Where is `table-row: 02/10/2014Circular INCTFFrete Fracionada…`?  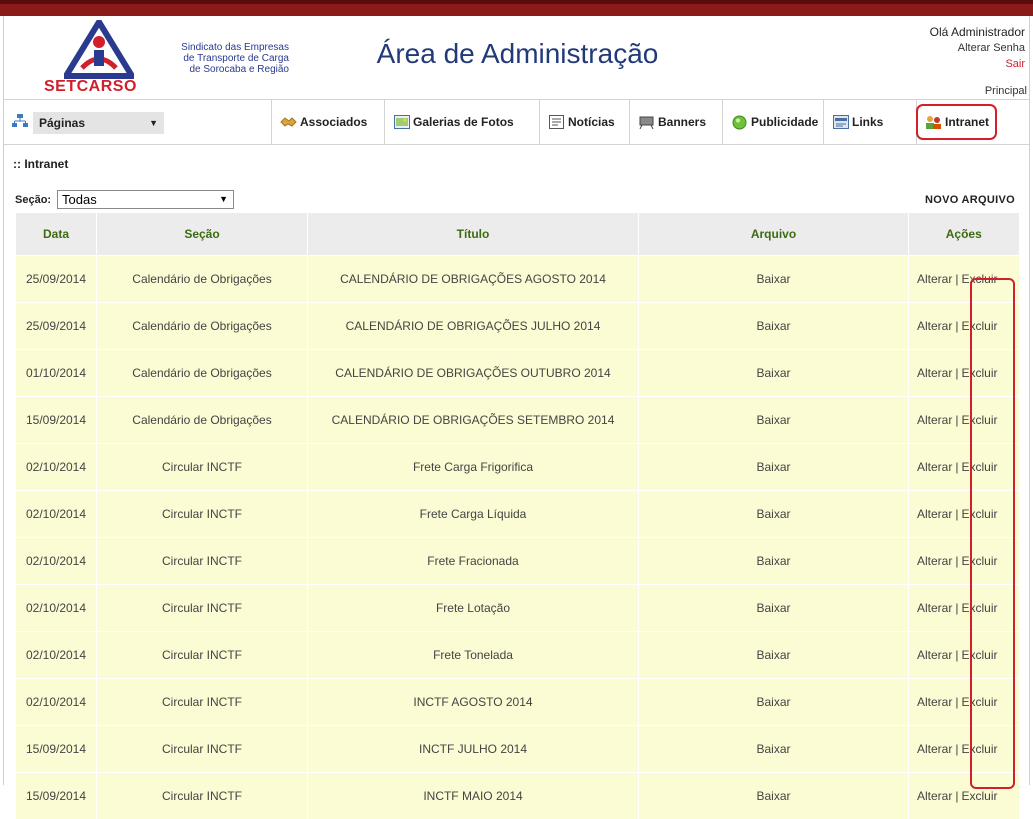 table-row: 02/10/2014Circular INCTFFrete Fracionada… is located at coordinates (517, 561).